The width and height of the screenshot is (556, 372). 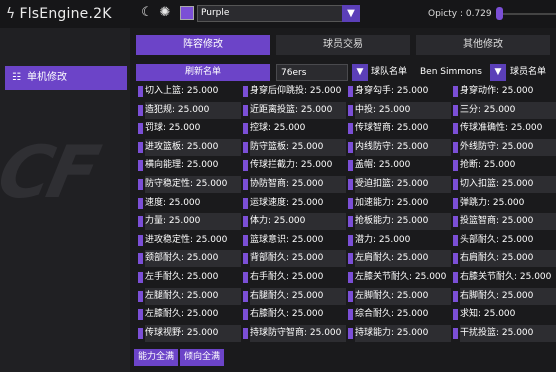 What do you see at coordinates (312, 72) in the screenshot?
I see `team-select: 76ers` at bounding box center [312, 72].